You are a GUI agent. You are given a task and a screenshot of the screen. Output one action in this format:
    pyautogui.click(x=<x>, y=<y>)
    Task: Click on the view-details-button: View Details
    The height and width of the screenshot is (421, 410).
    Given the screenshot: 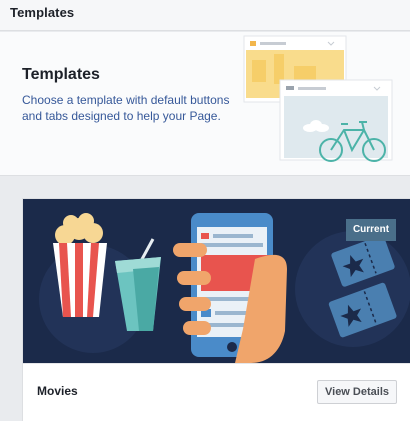 What is the action you would take?
    pyautogui.click(x=357, y=392)
    